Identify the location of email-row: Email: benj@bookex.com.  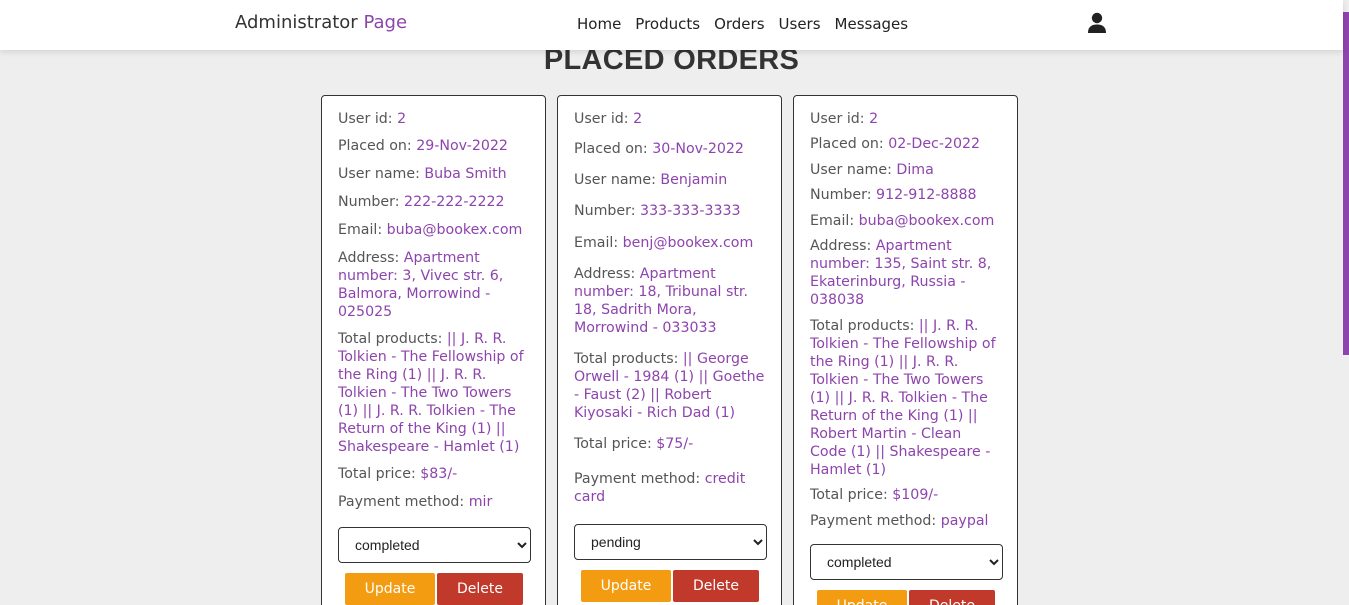
(669, 243).